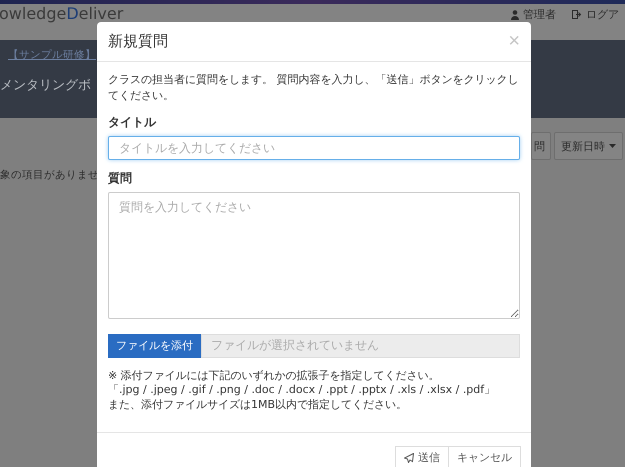  Describe the element at coordinates (314, 148) in the screenshot. I see `title-field: タイトルを入力してください` at that location.